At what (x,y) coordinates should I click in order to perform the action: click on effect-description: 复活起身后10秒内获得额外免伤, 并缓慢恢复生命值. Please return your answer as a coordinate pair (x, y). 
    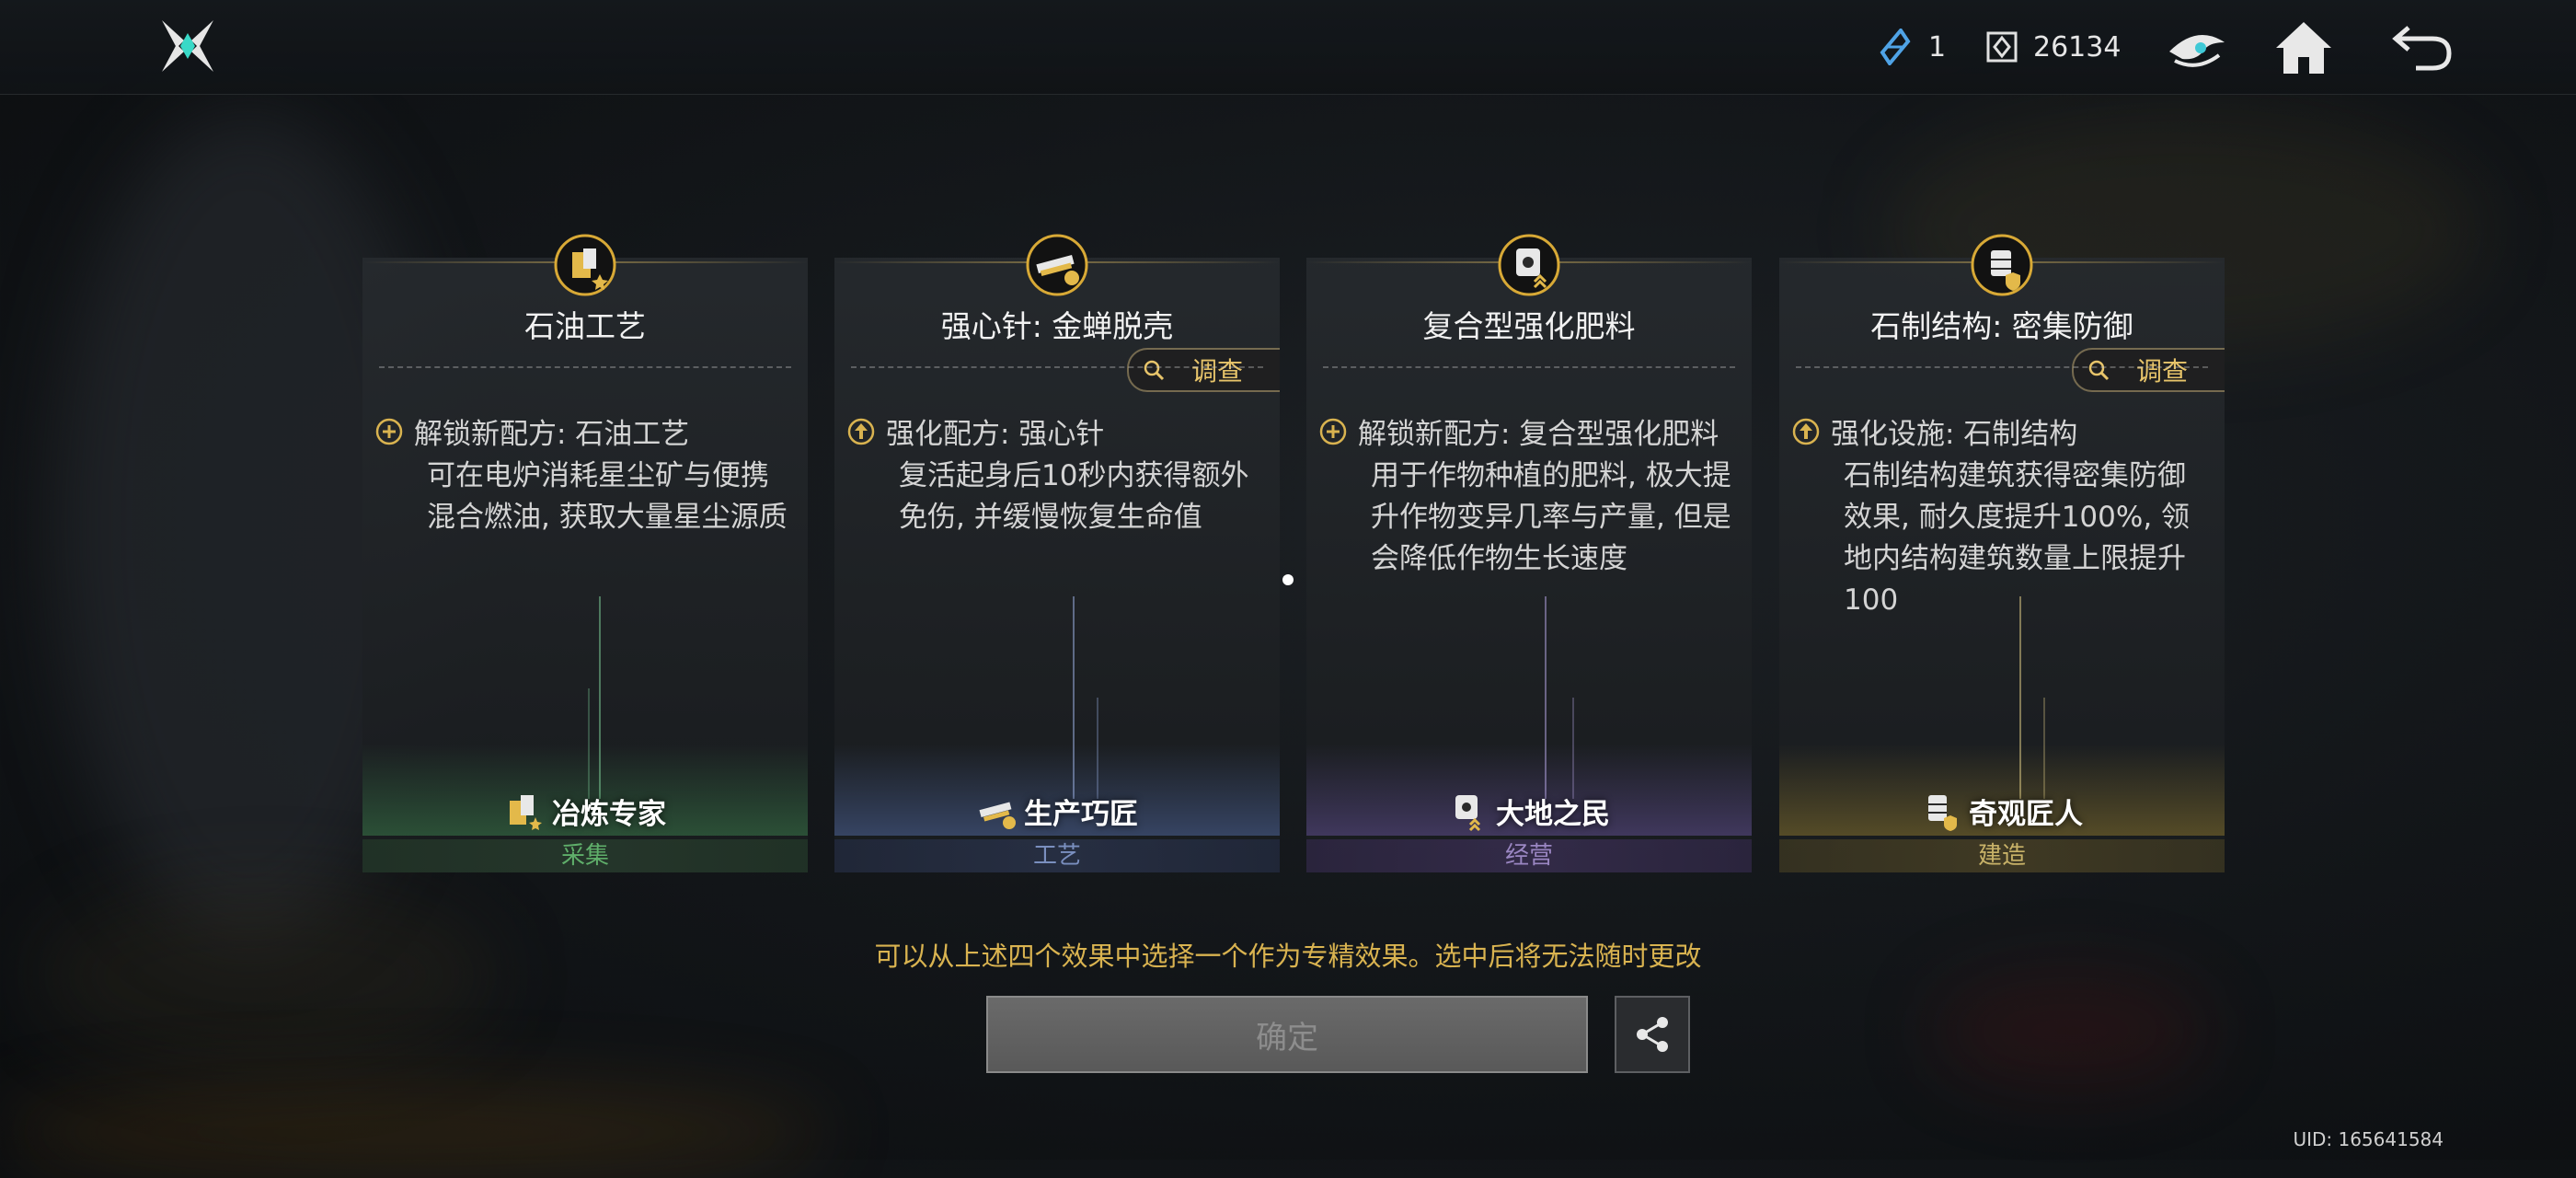
    Looking at the image, I should click on (1074, 496).